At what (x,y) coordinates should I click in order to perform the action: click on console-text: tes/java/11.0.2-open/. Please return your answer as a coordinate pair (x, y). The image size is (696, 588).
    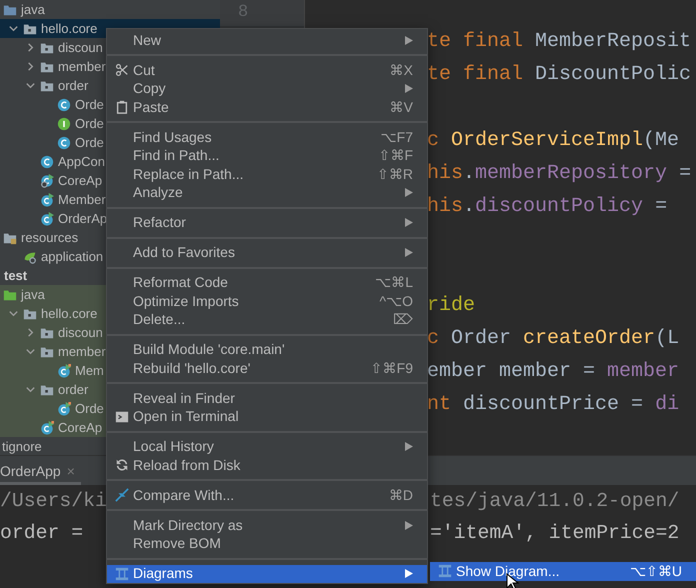
    Looking at the image, I should click on (555, 501).